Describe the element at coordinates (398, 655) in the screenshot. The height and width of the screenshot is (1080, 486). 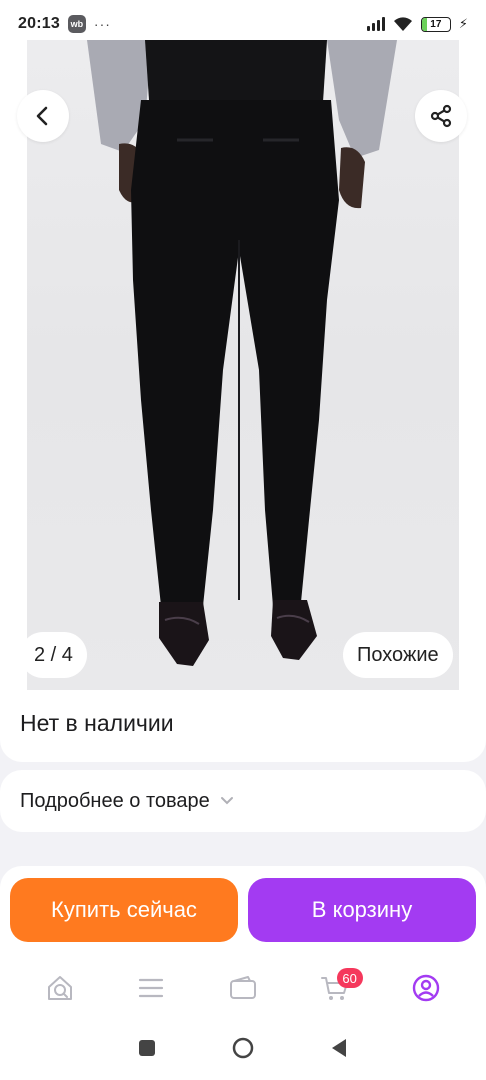
I see `similar-button: Похожие` at that location.